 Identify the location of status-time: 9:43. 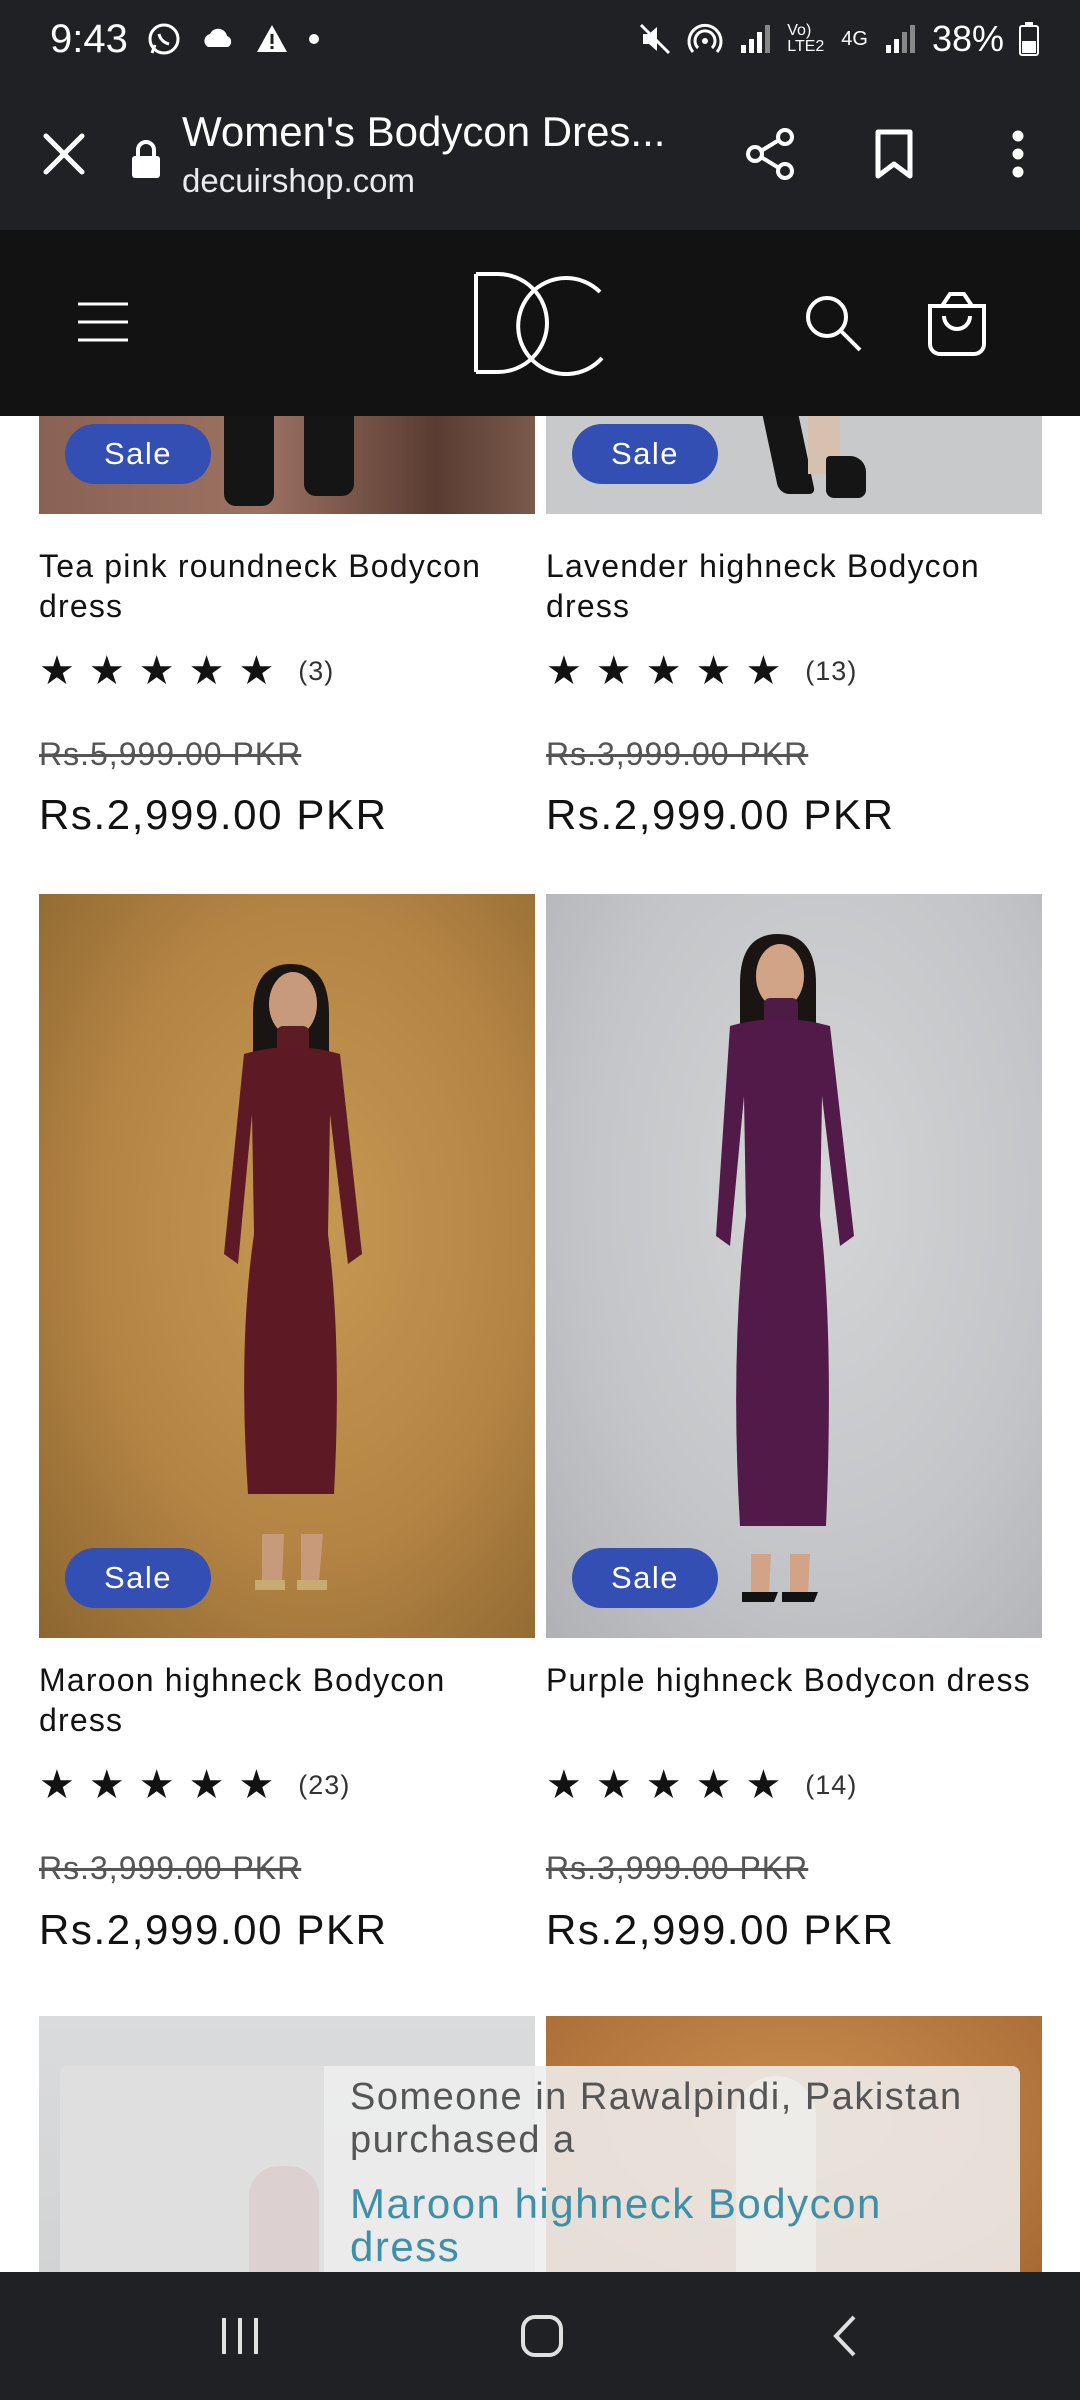
(89, 38).